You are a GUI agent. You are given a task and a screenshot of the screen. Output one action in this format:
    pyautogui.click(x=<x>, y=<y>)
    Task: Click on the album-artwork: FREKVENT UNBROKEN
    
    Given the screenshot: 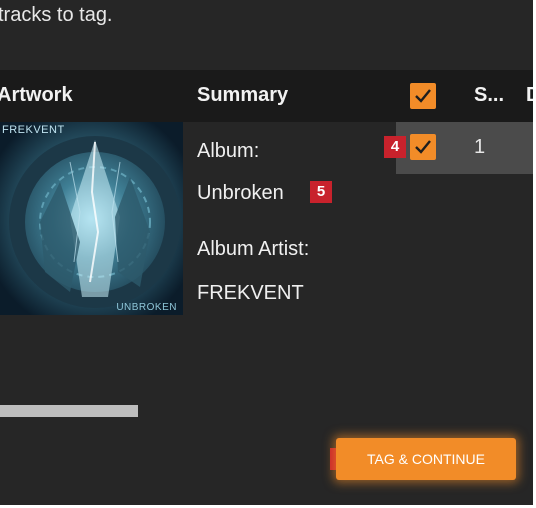 What is the action you would take?
    pyautogui.click(x=91, y=218)
    